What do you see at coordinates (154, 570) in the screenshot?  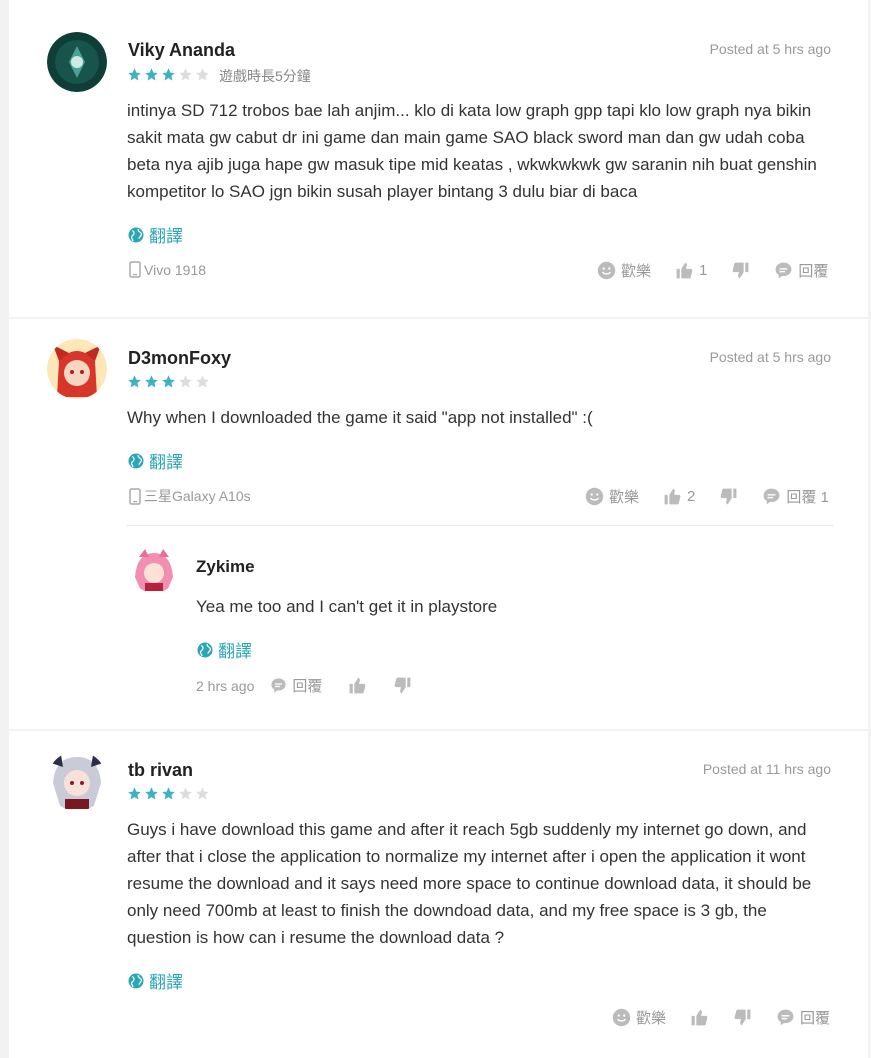 I see `reply-avatar` at bounding box center [154, 570].